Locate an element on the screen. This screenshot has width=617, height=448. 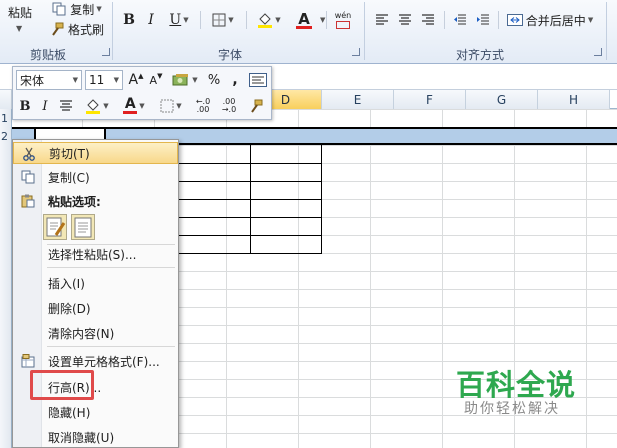
paste-button: 粘贴 is located at coordinates (20, 12).